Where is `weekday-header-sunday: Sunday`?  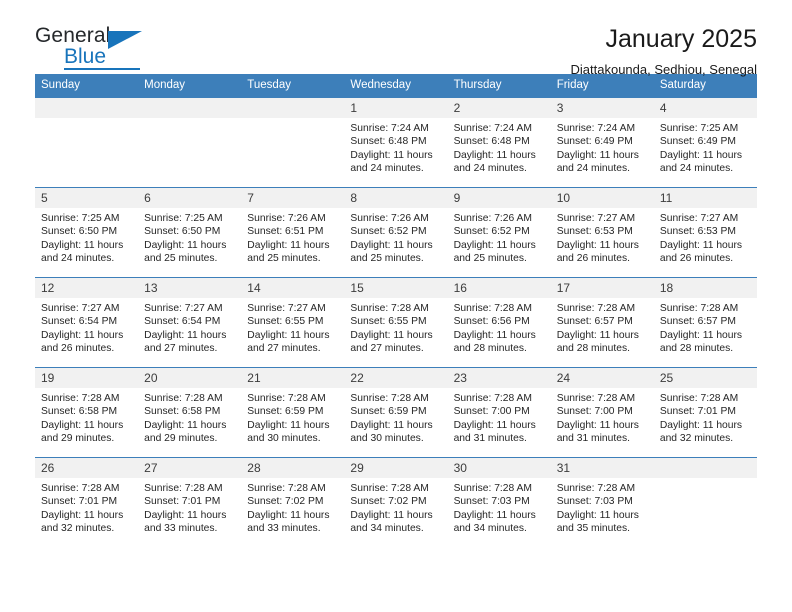
weekday-header-sunday: Sunday is located at coordinates (87, 86).